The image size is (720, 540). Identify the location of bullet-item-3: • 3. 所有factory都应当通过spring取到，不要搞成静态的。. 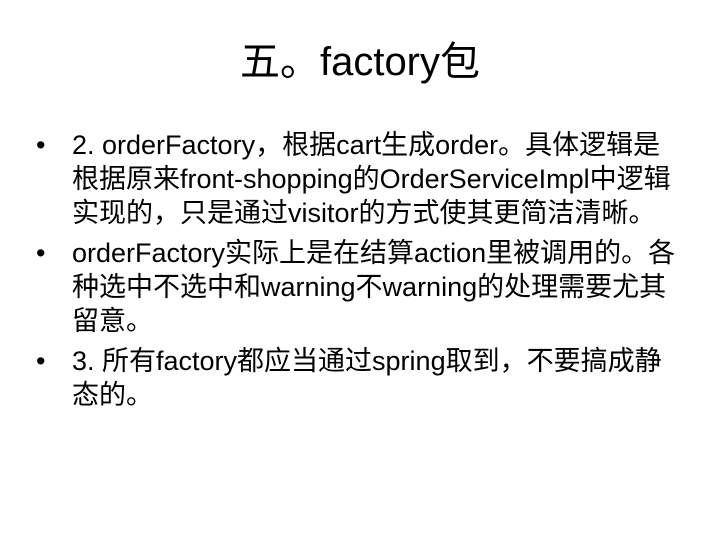
(360, 378).